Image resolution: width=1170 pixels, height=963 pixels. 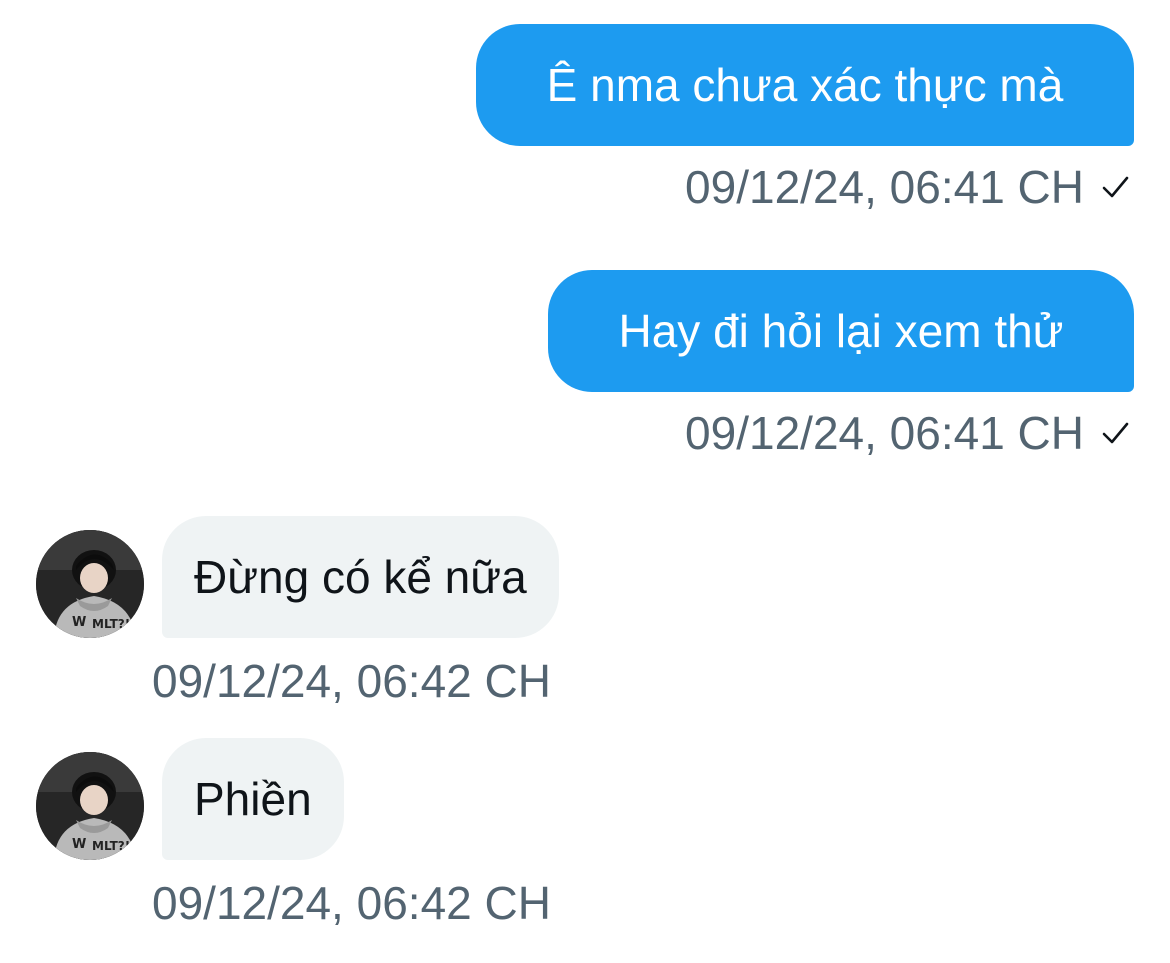 I want to click on message-bubble-incoming: Phiền, so click(x=253, y=799).